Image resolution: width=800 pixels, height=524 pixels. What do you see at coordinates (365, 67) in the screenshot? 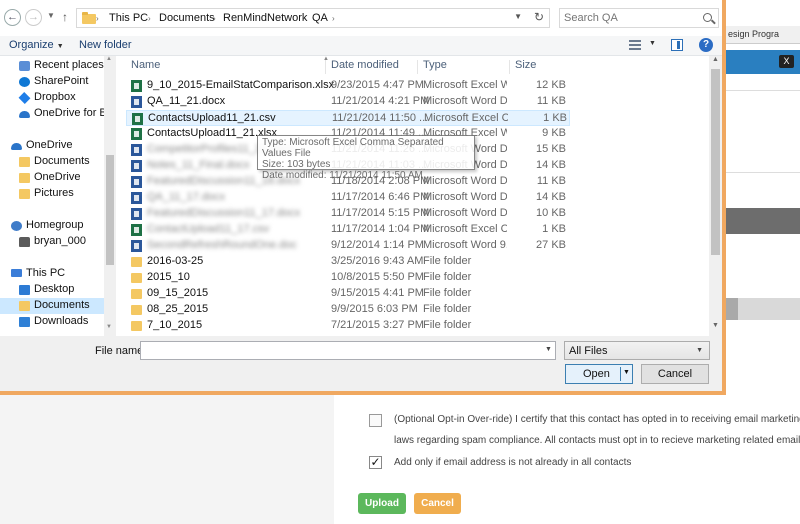
I see `column-header-date: Date modified` at bounding box center [365, 67].